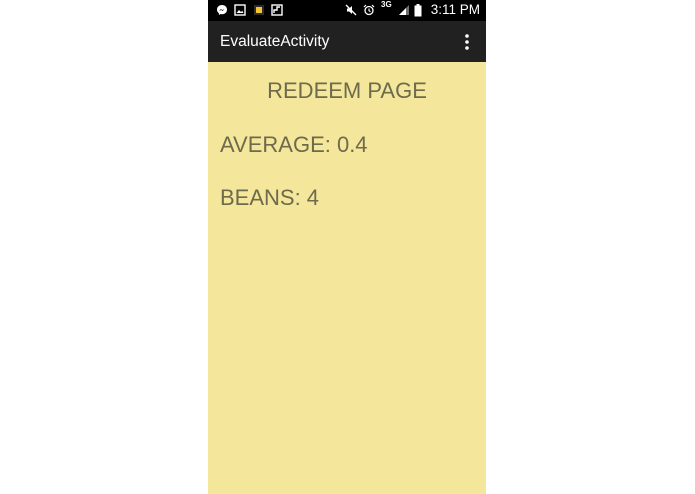 This screenshot has height=494, width=695. I want to click on battery-icon, so click(417, 9).